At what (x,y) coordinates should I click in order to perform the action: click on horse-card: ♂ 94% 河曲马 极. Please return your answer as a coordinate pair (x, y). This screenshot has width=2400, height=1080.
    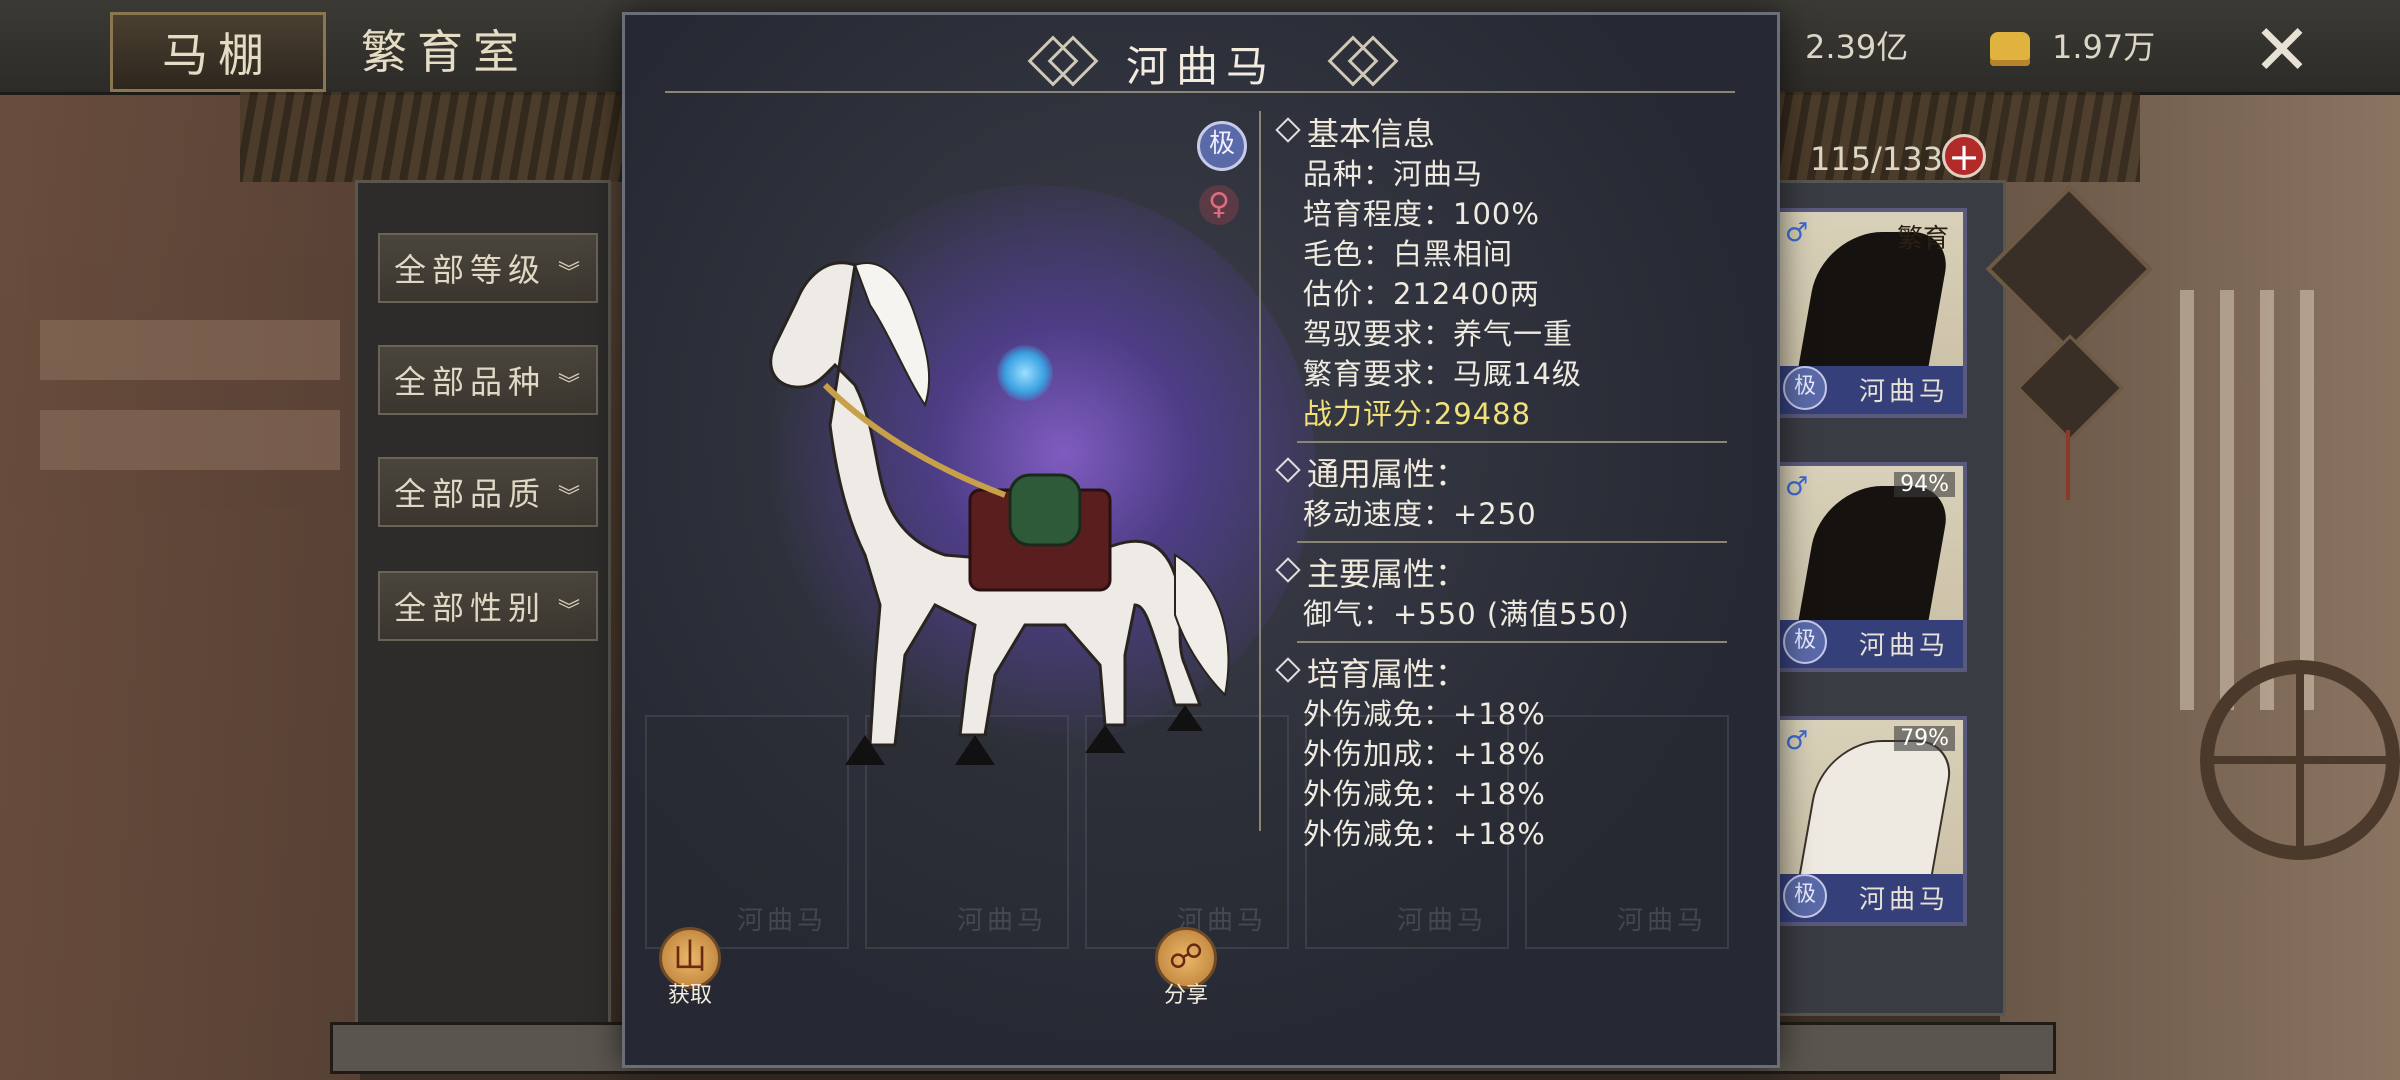
    Looking at the image, I should click on (1871, 567).